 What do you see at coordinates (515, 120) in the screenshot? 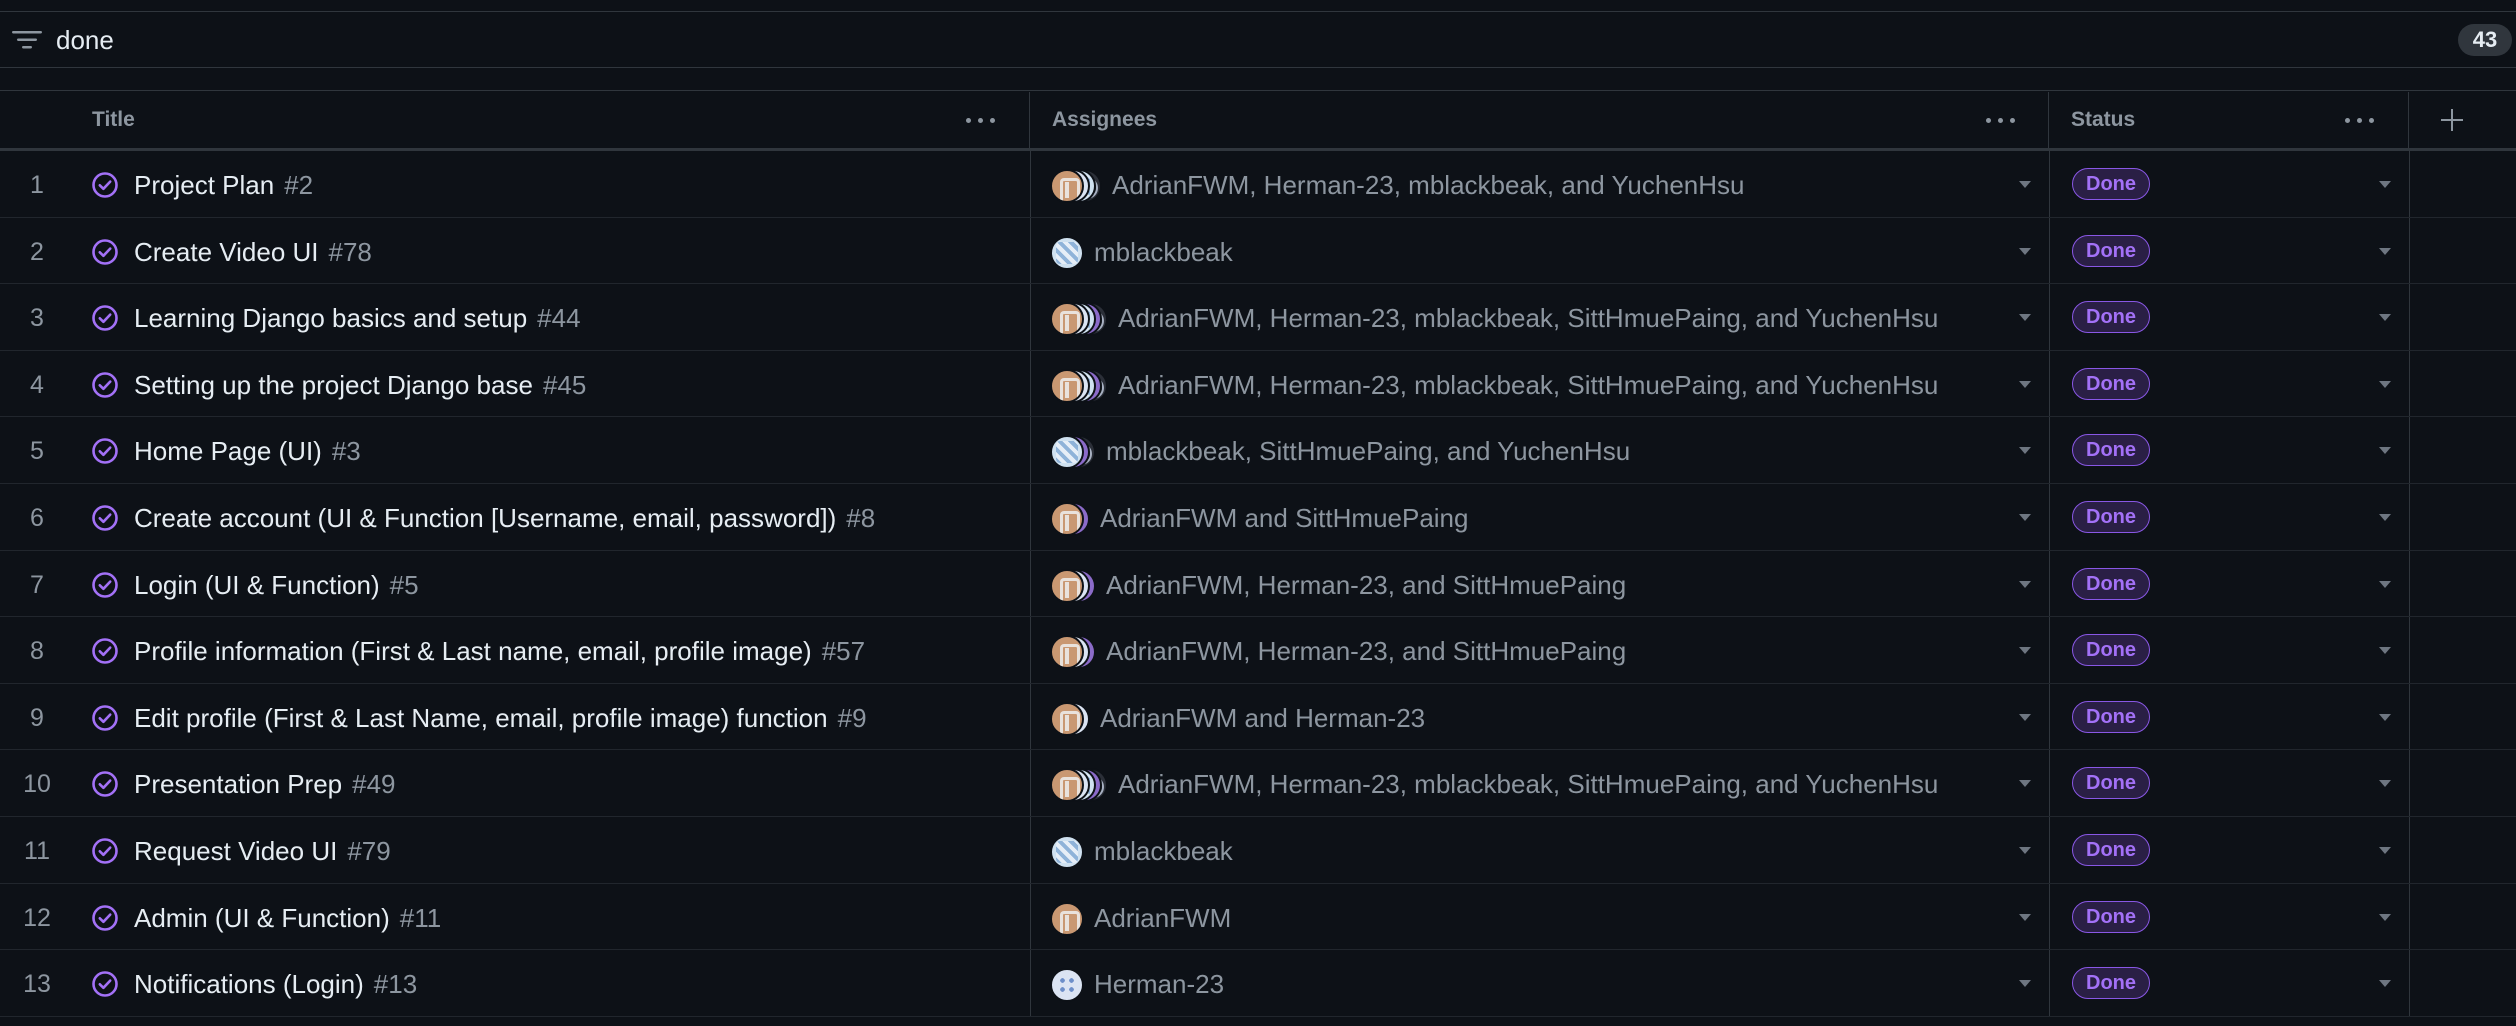
I see `column-header-title: Title` at bounding box center [515, 120].